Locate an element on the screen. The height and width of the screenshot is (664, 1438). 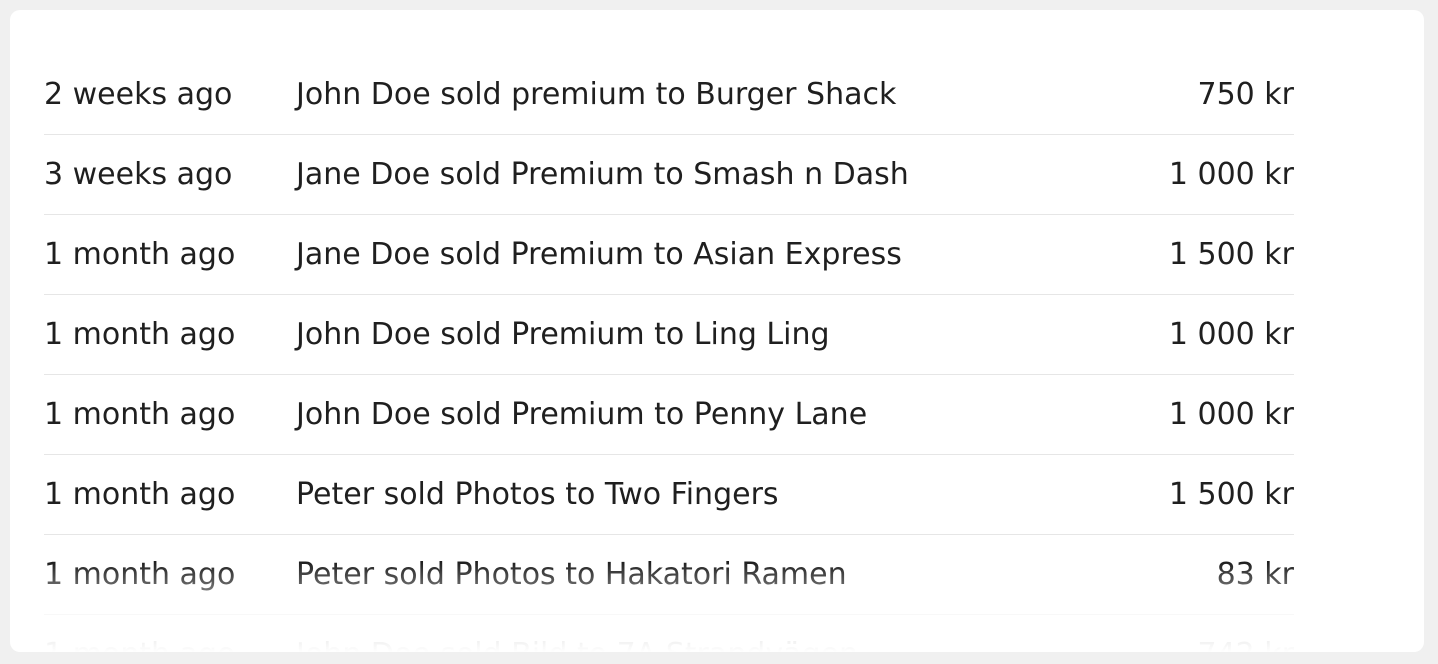
sale-time: 3 weeks ago is located at coordinates (138, 174).